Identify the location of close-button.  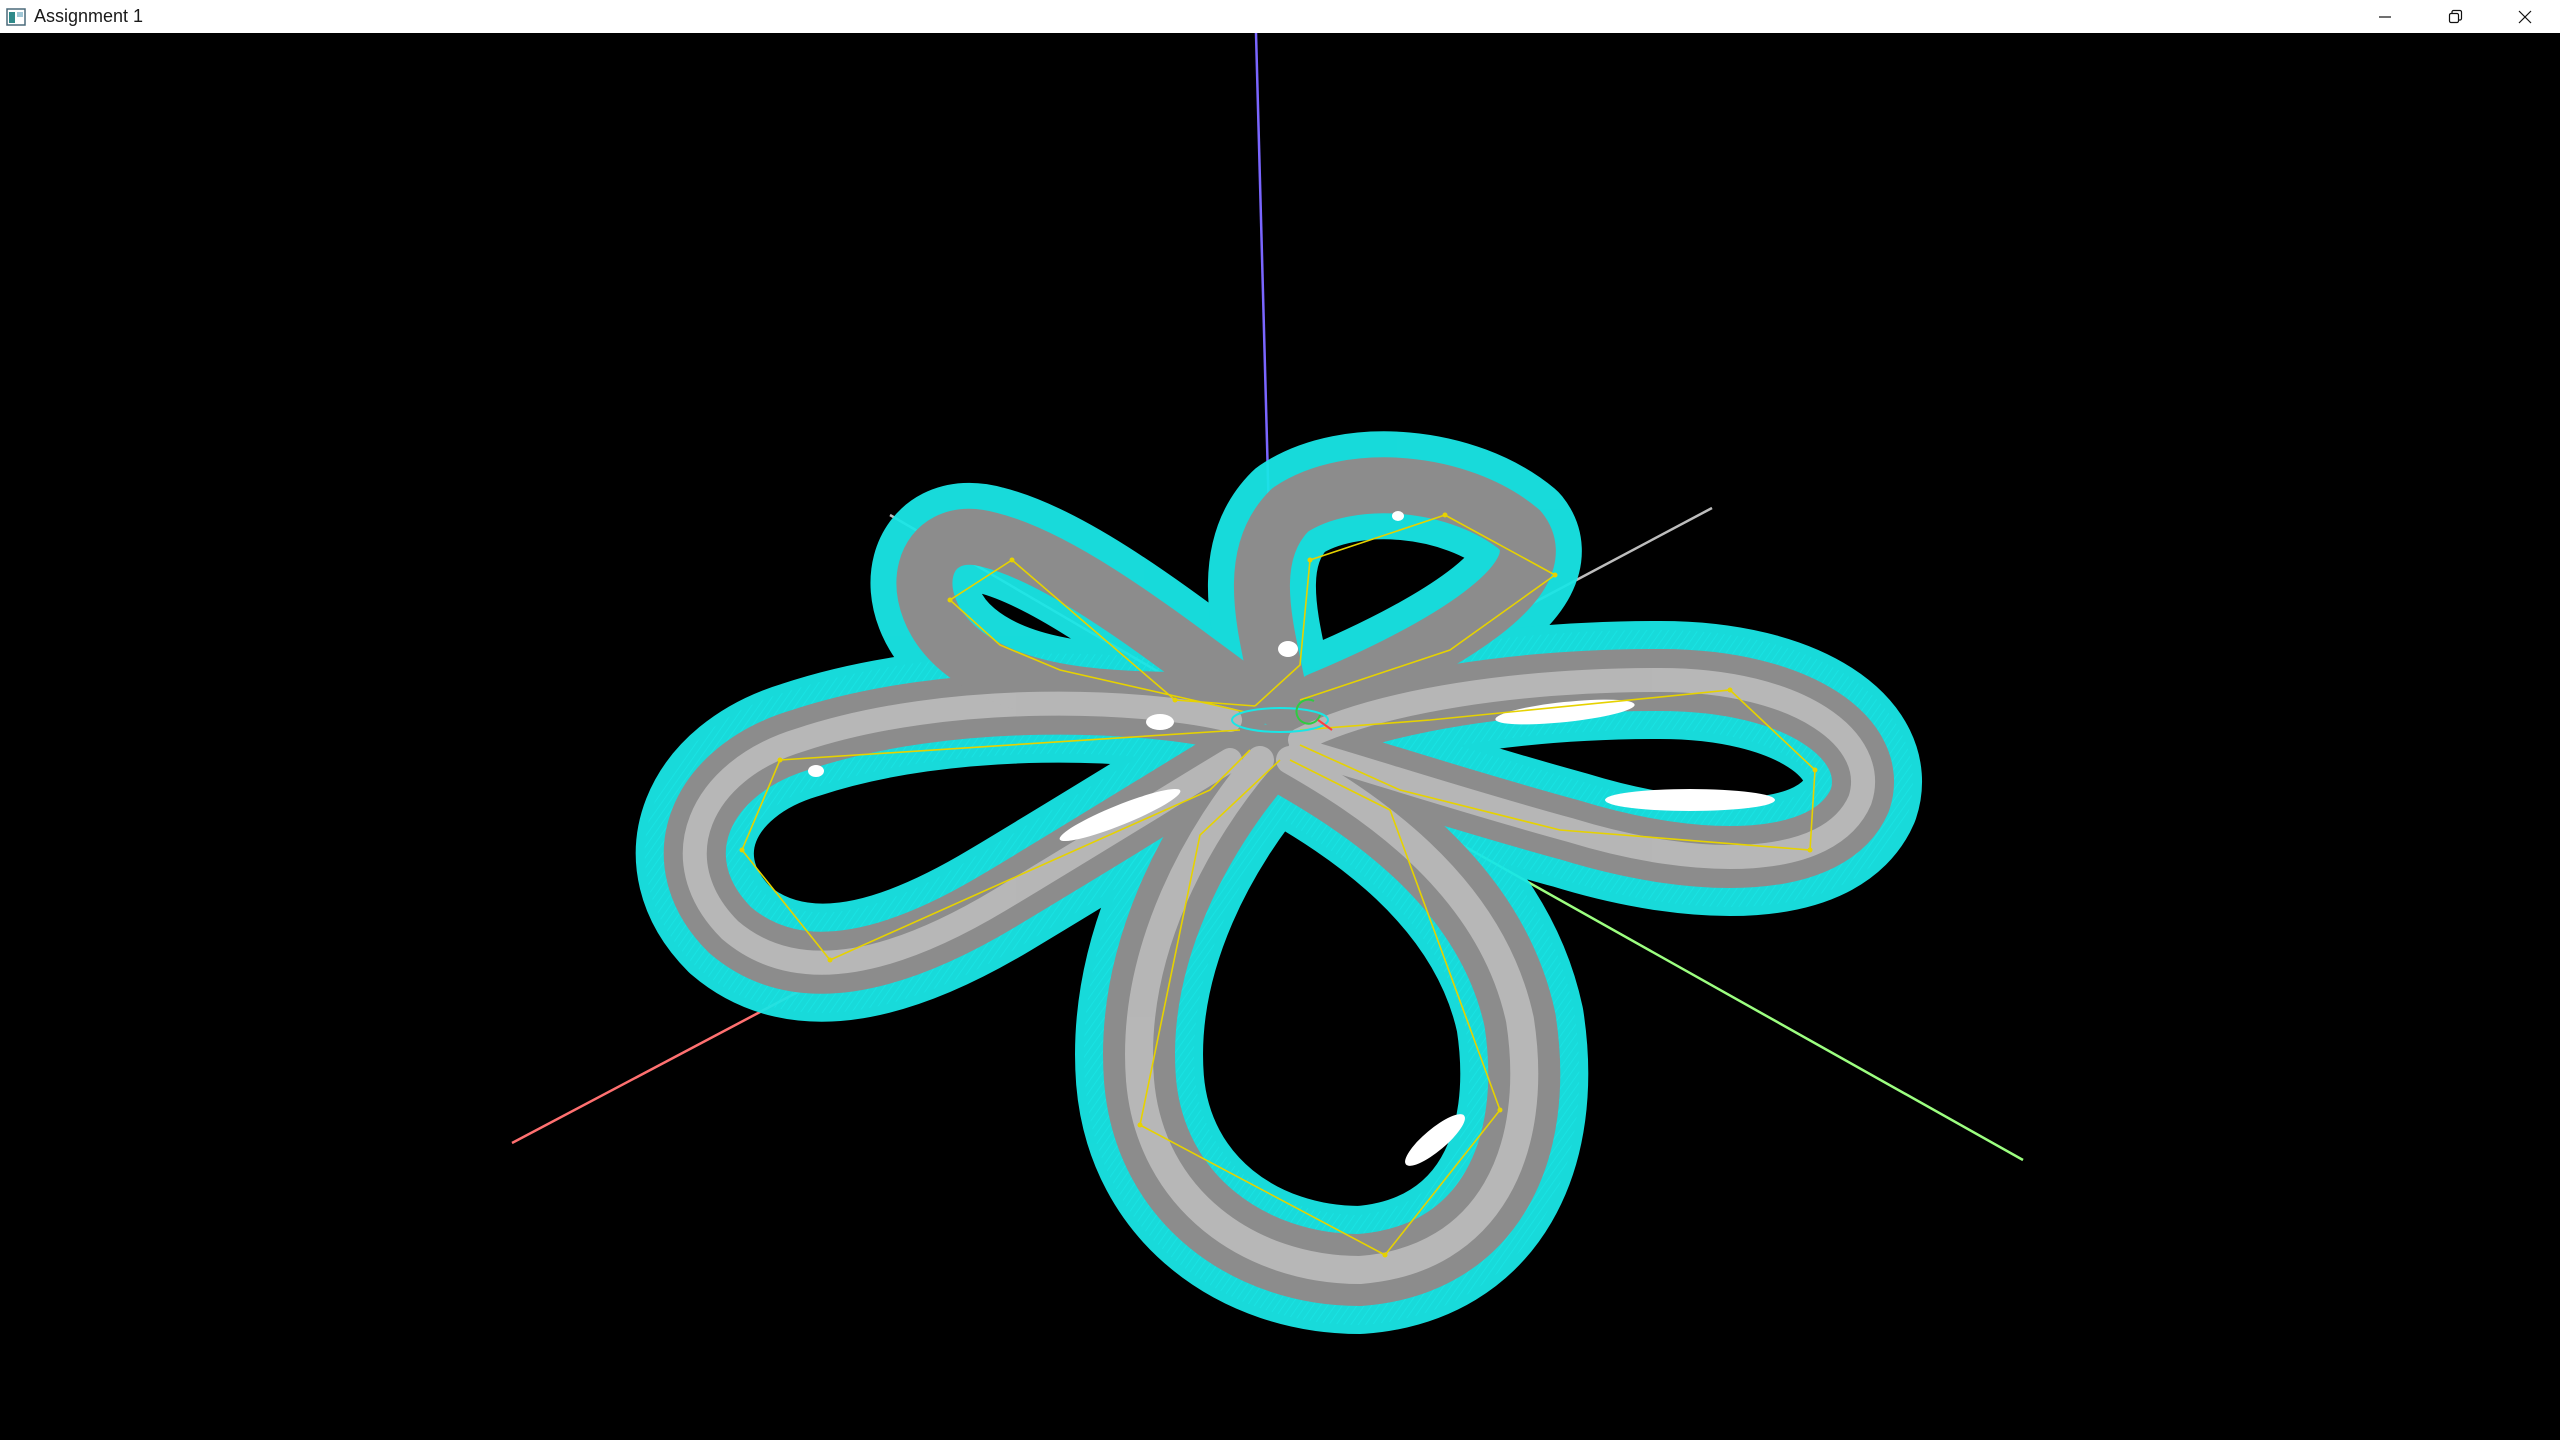
(2525, 16).